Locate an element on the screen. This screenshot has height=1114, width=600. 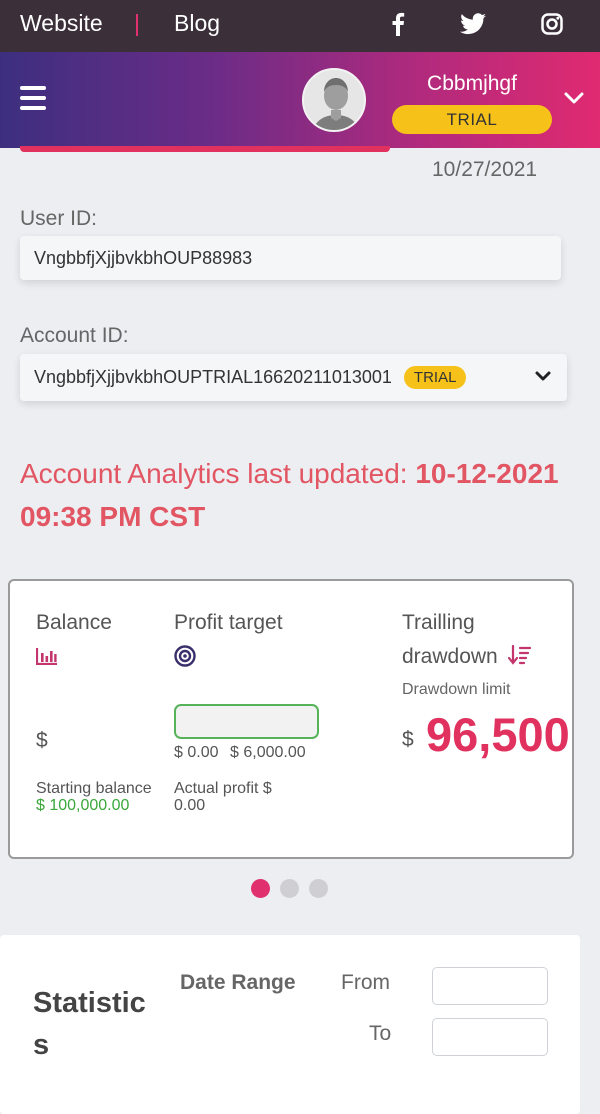
drawdown-value: 96,500. is located at coordinates (500, 734).